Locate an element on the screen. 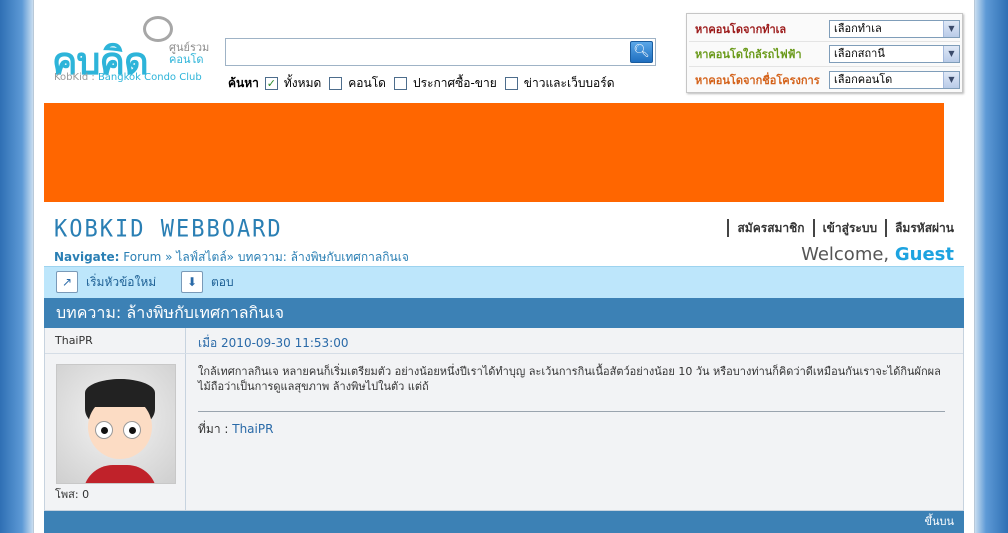 Image resolution: width=1008 pixels, height=533 pixels. finder-row-station: หาคอนโดใกล้รถไฟฟ้า เลือกสถานี ▼ is located at coordinates (824, 54).